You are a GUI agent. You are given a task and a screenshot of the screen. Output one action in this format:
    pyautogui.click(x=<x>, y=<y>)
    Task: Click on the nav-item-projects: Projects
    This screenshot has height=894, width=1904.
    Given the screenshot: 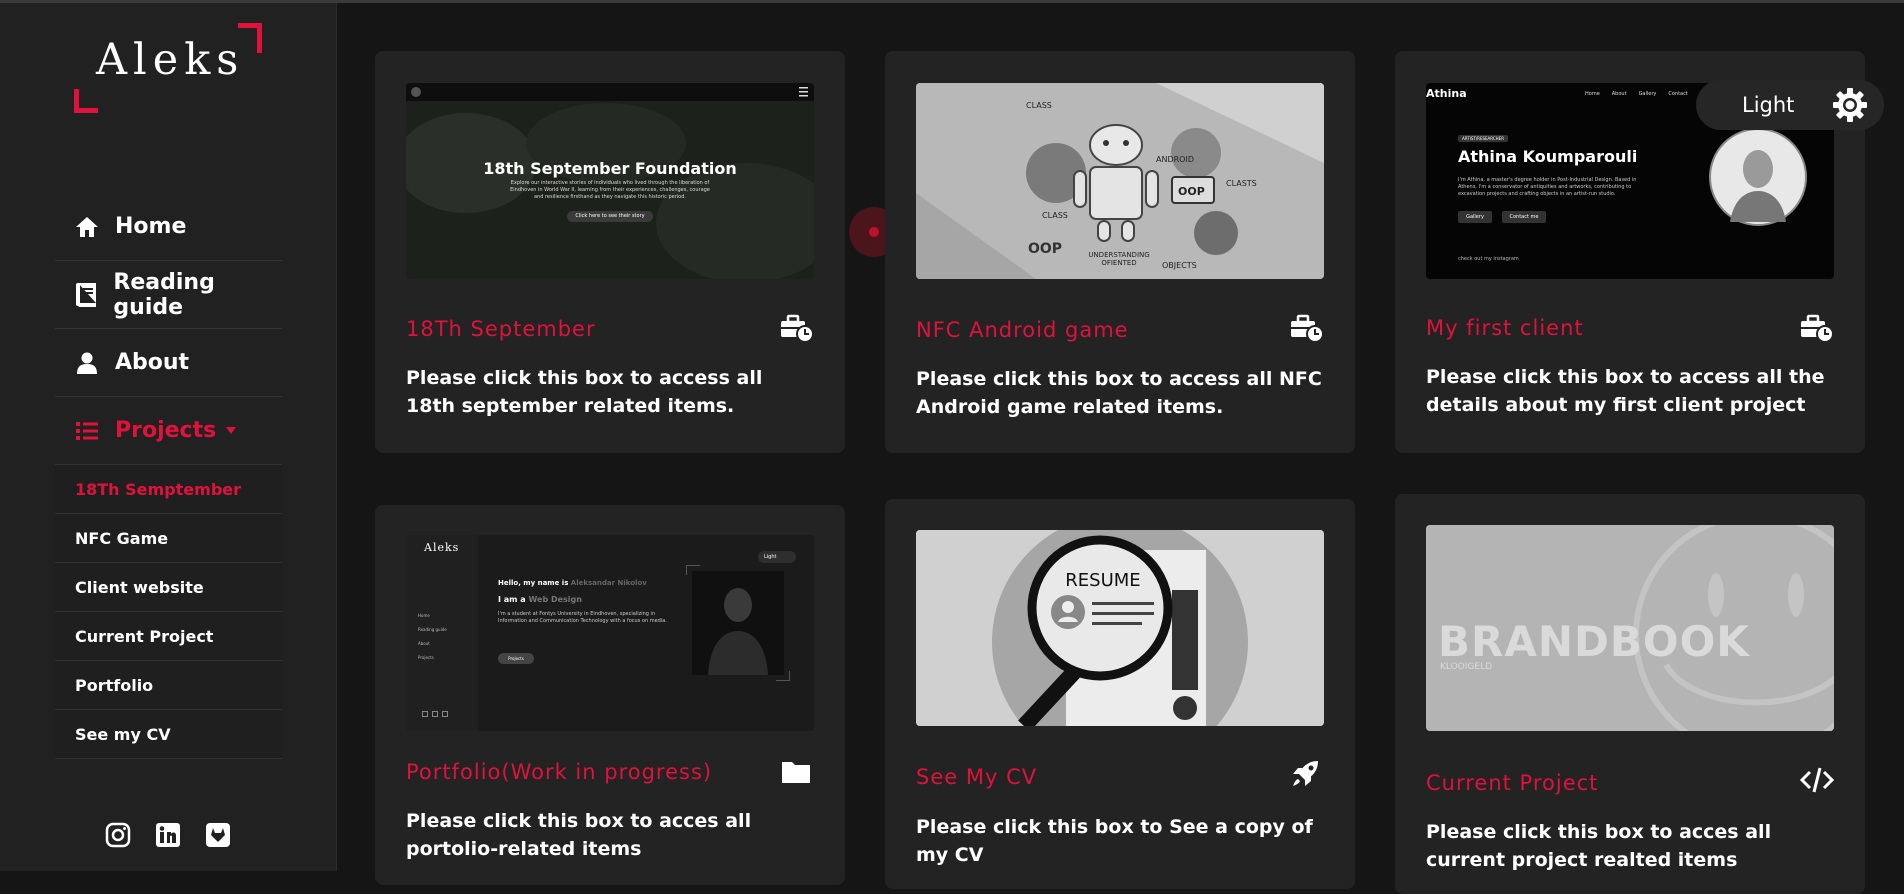 What is the action you would take?
    pyautogui.click(x=168, y=431)
    